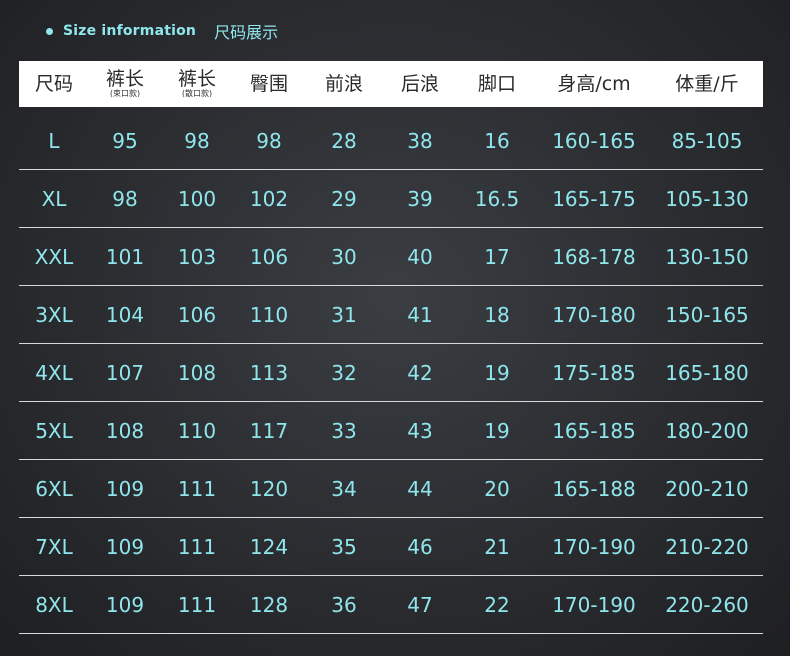  Describe the element at coordinates (594, 372) in the screenshot. I see `table-cell: 175-185` at that location.